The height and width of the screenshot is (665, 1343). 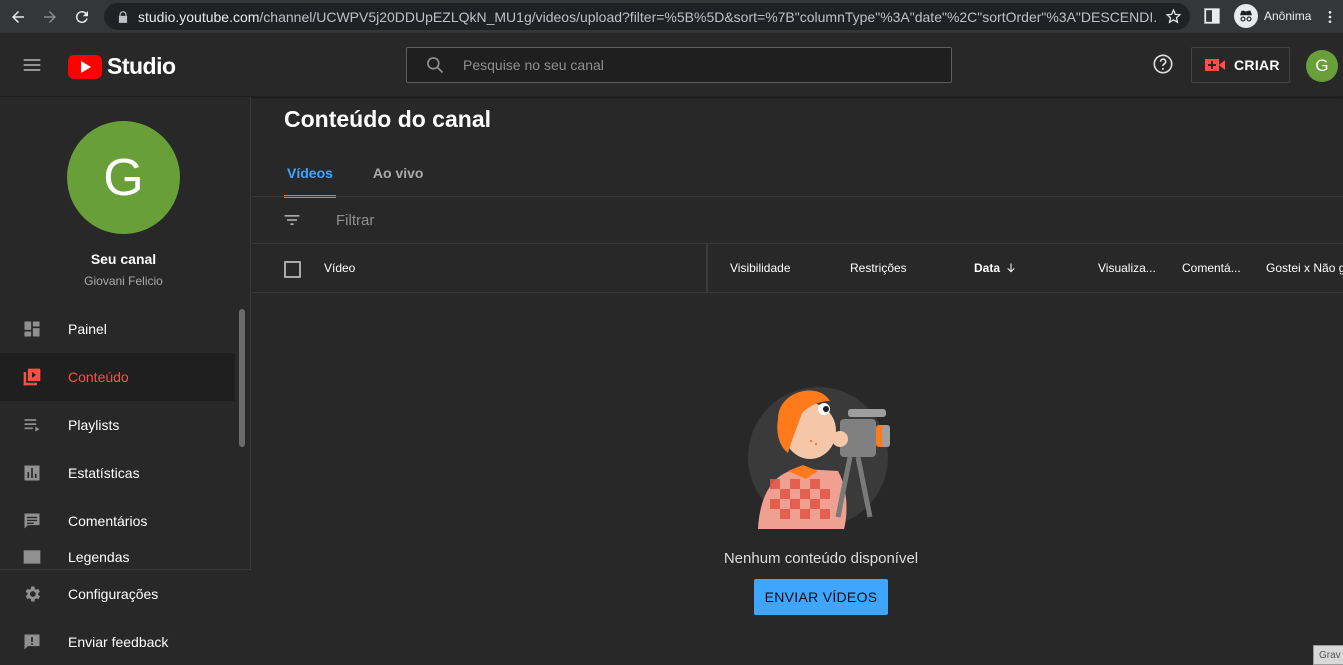 I want to click on overlay-tab: Grav, so click(x=1328, y=655).